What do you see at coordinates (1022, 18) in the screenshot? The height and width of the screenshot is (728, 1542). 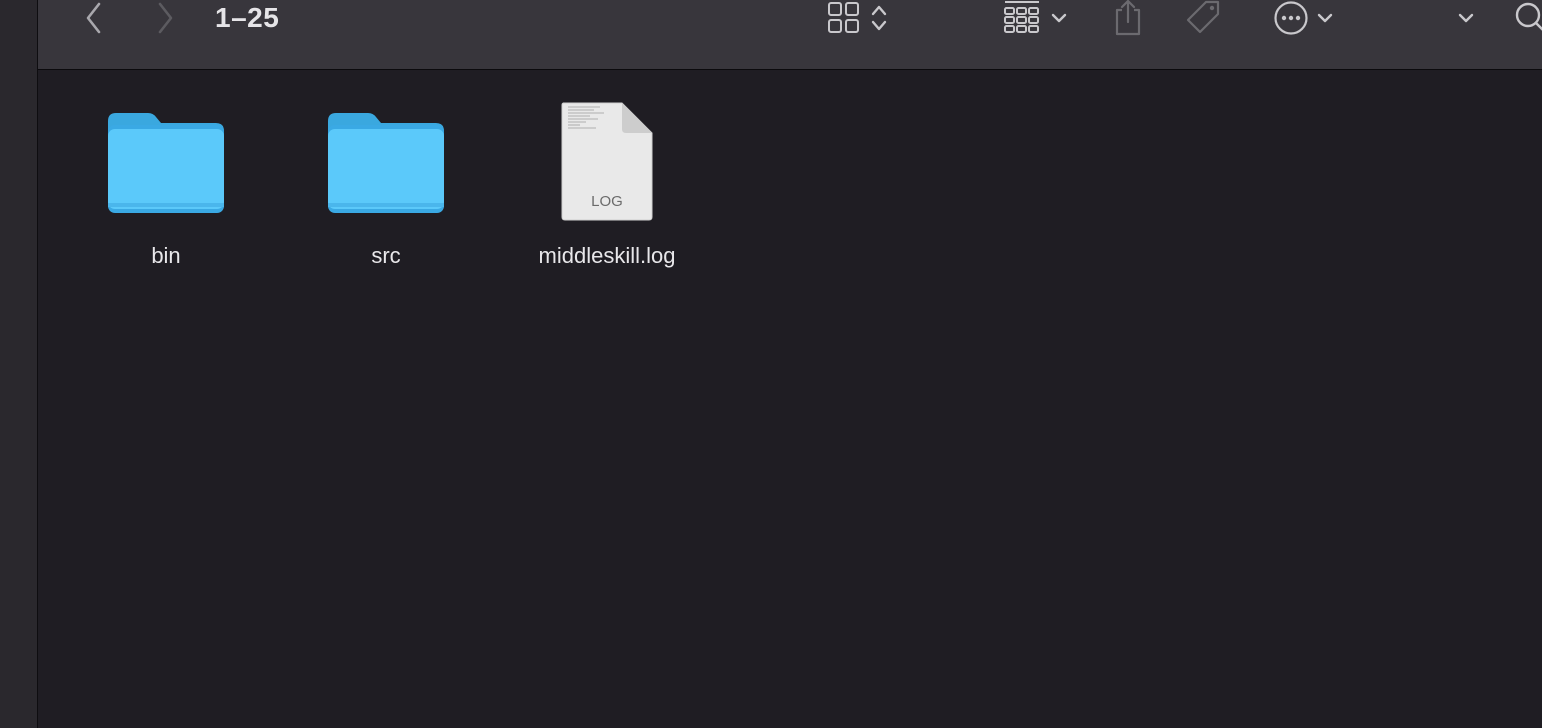 I see `group-by-grid-icon` at bounding box center [1022, 18].